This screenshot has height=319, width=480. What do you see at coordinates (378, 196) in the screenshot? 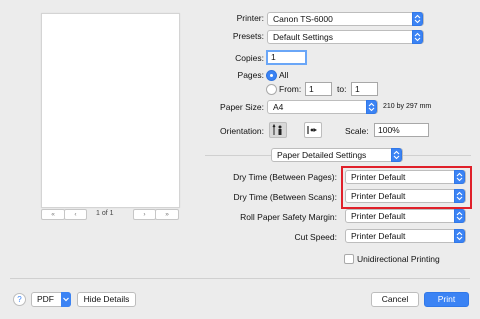
I see `dry-time-scans-value: Printer Default` at bounding box center [378, 196].